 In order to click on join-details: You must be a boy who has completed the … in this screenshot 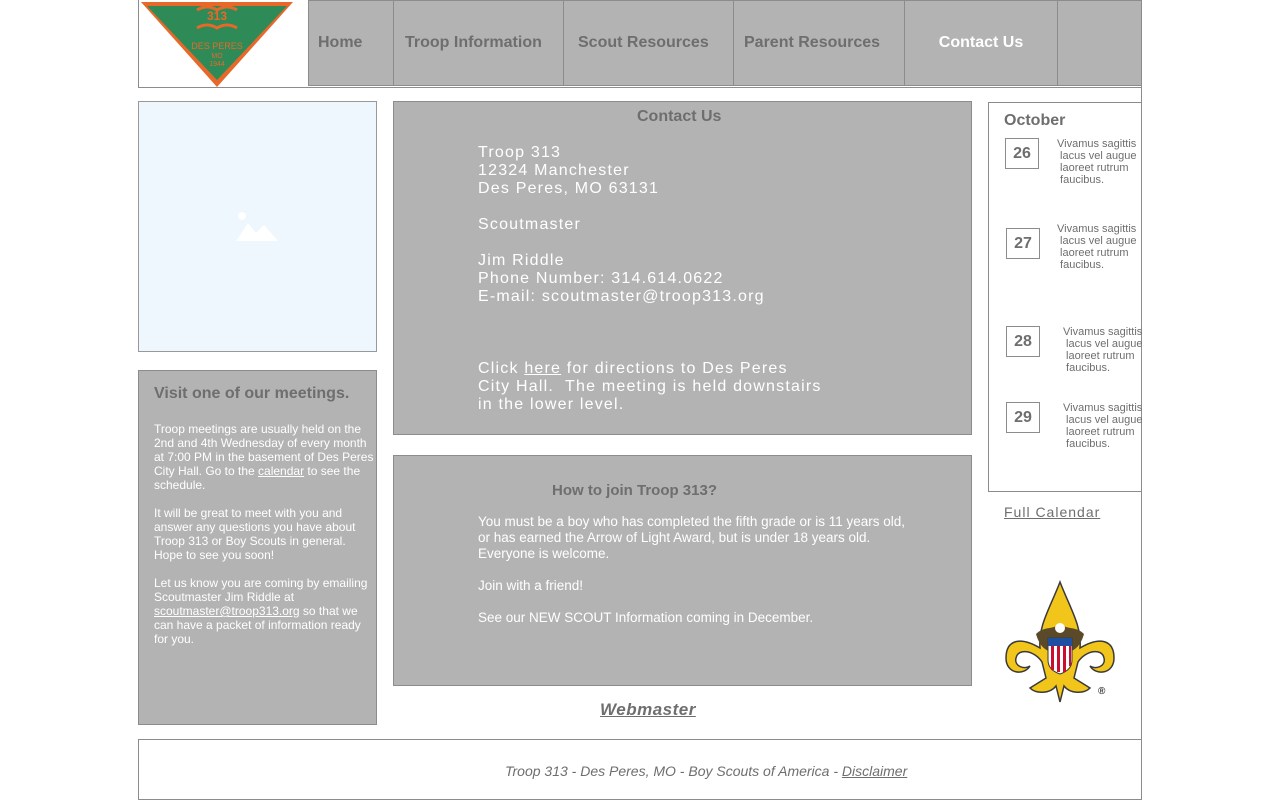, I will do `click(698, 578)`.